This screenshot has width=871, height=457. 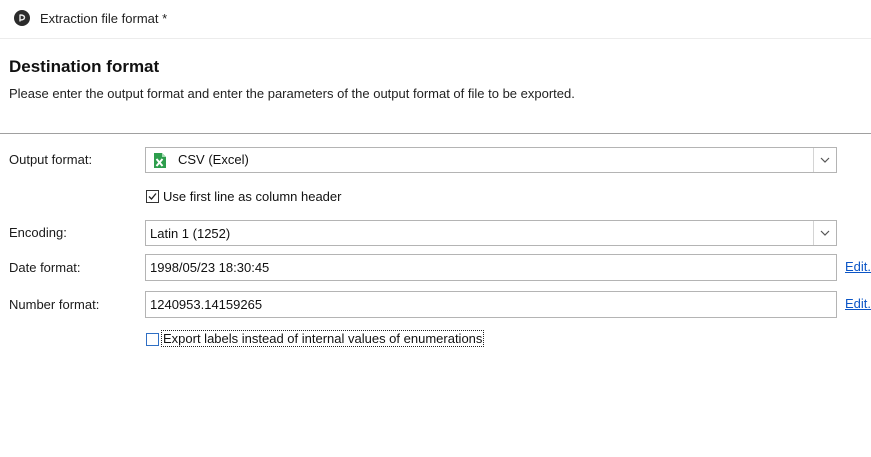 What do you see at coordinates (491, 233) in the screenshot?
I see `encoding-select: Latin 1 (1252)` at bounding box center [491, 233].